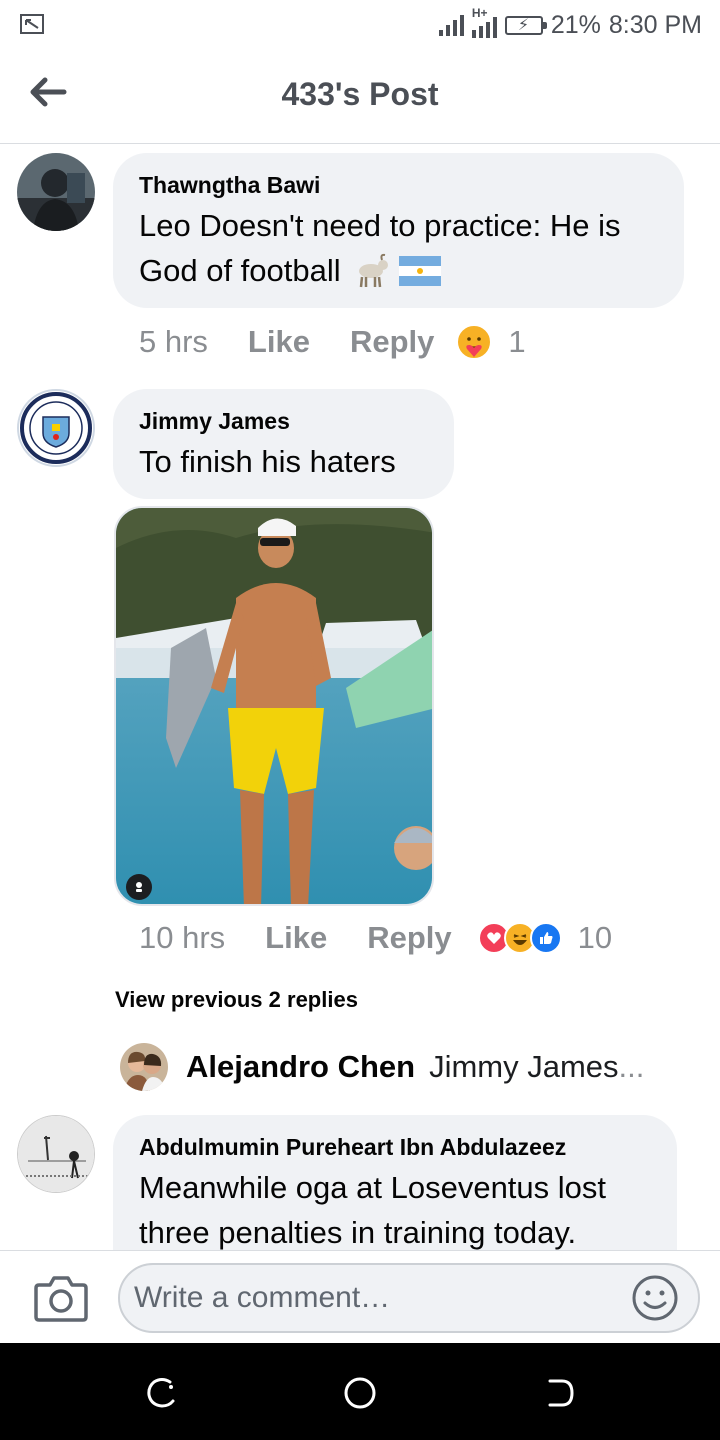  I want to click on comment-author: Thawngtha Bawi, so click(398, 185).